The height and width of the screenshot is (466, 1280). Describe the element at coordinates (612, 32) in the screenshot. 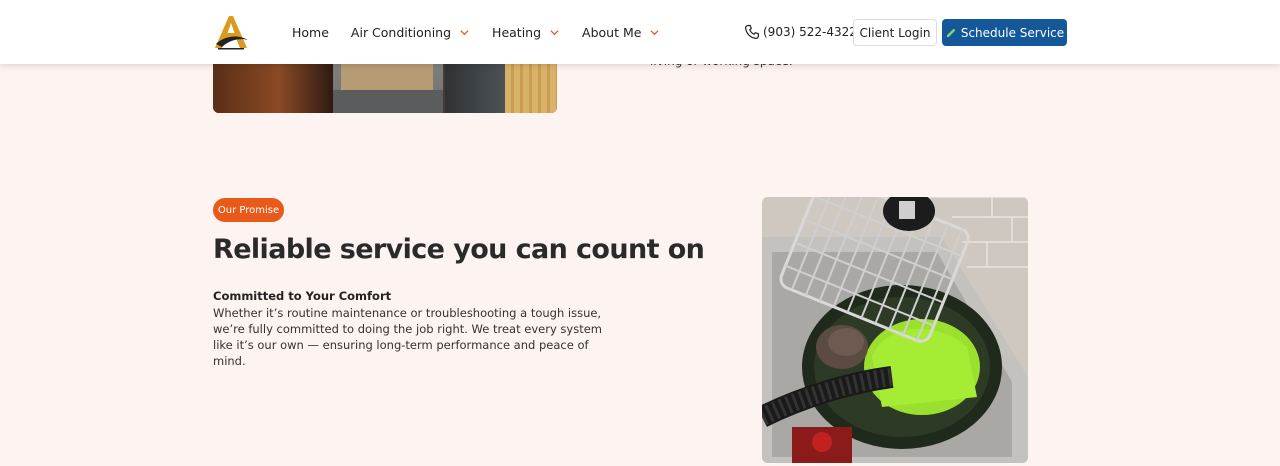

I see `nav-about-me-label: About Me` at that location.